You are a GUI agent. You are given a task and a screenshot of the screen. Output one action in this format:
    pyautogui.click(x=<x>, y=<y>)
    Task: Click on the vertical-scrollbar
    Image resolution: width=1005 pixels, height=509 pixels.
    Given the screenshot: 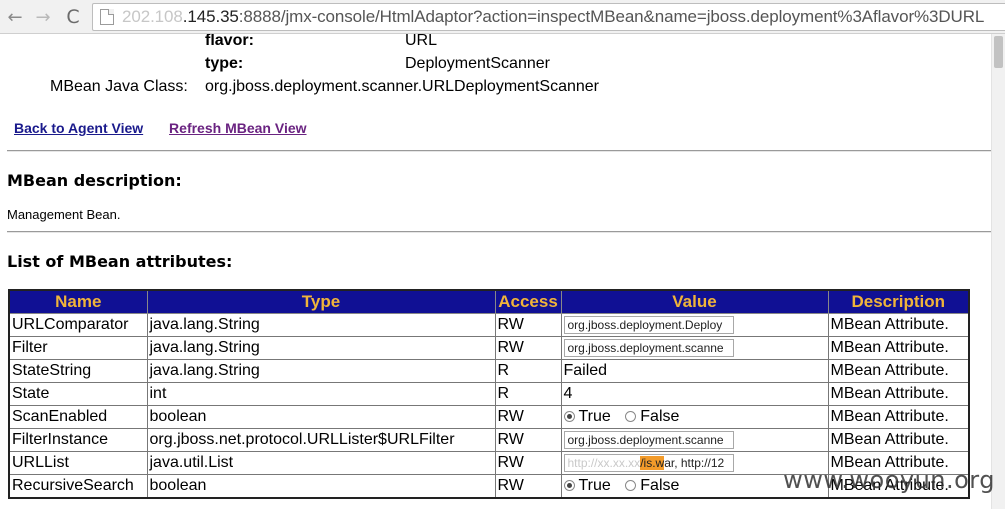 What is the action you would take?
    pyautogui.click(x=998, y=271)
    